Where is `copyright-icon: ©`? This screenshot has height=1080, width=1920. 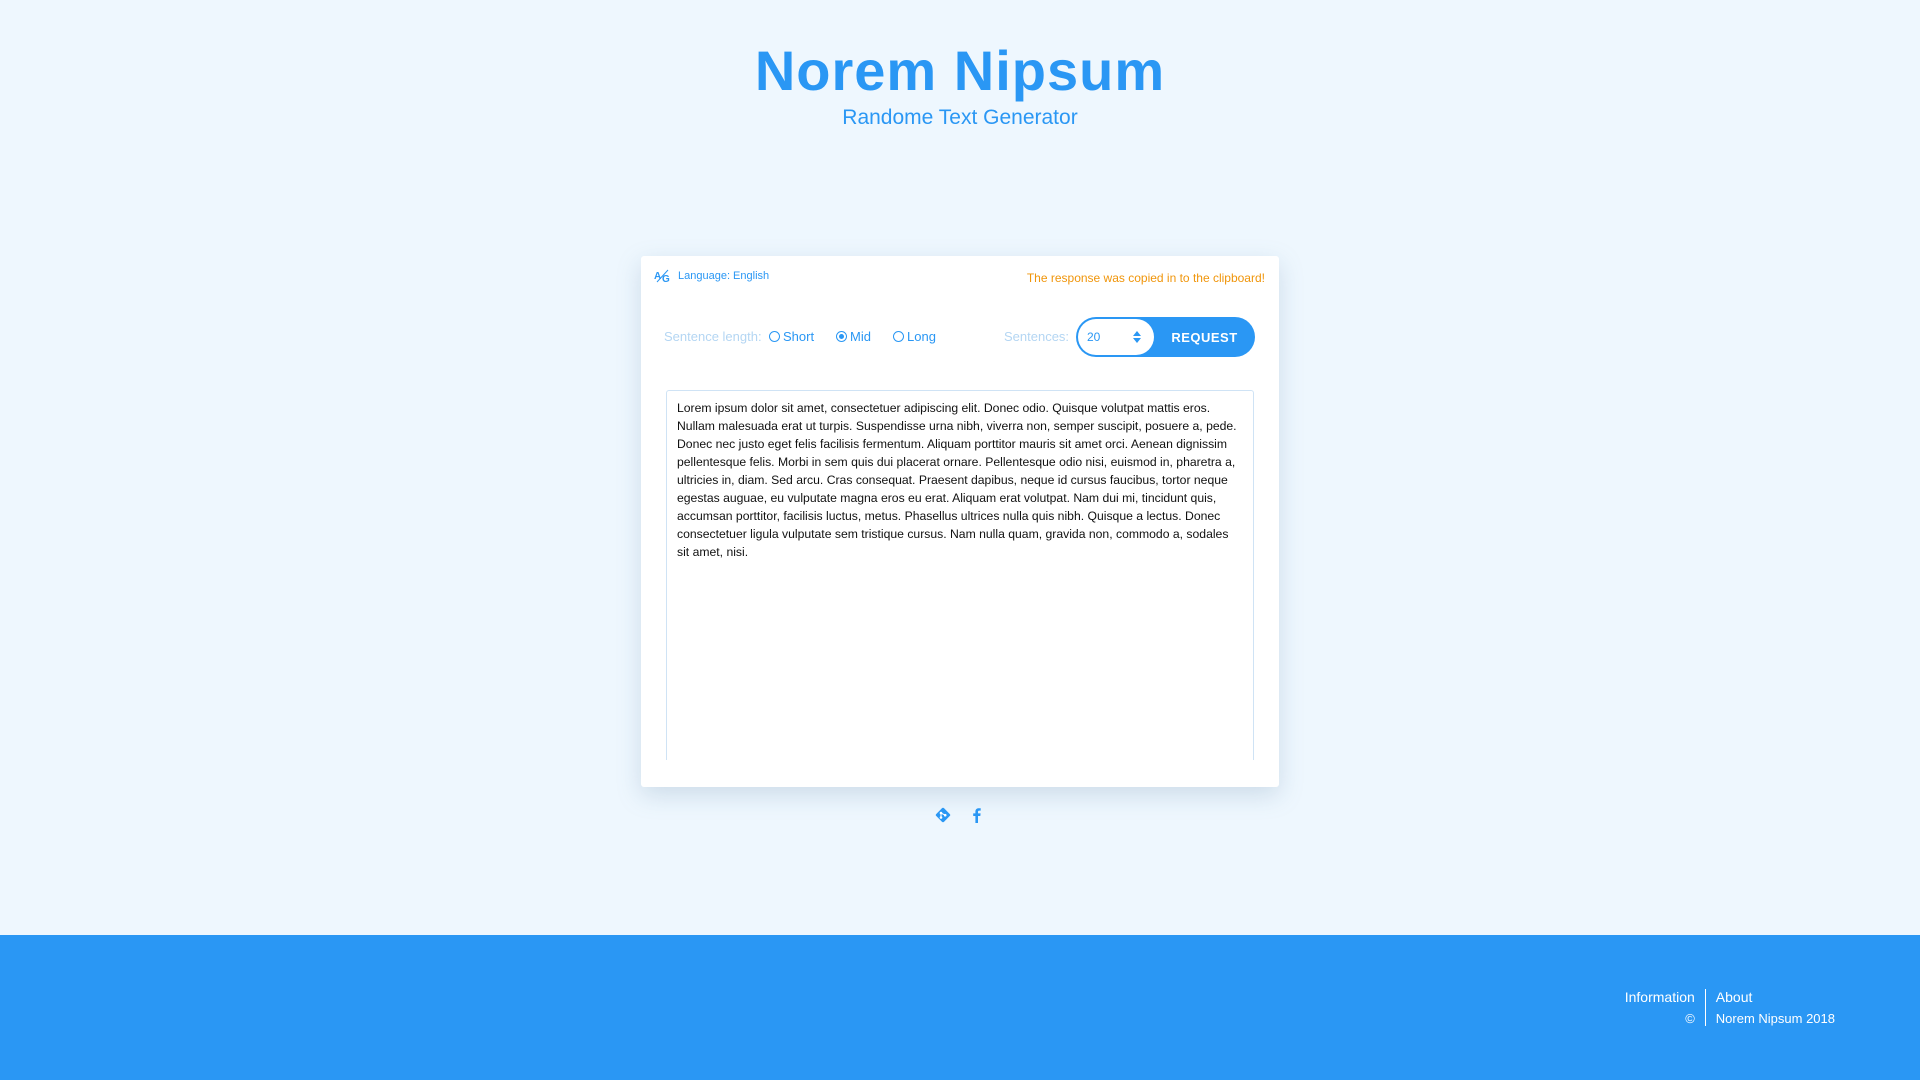
copyright-icon: © is located at coordinates (1690, 1018).